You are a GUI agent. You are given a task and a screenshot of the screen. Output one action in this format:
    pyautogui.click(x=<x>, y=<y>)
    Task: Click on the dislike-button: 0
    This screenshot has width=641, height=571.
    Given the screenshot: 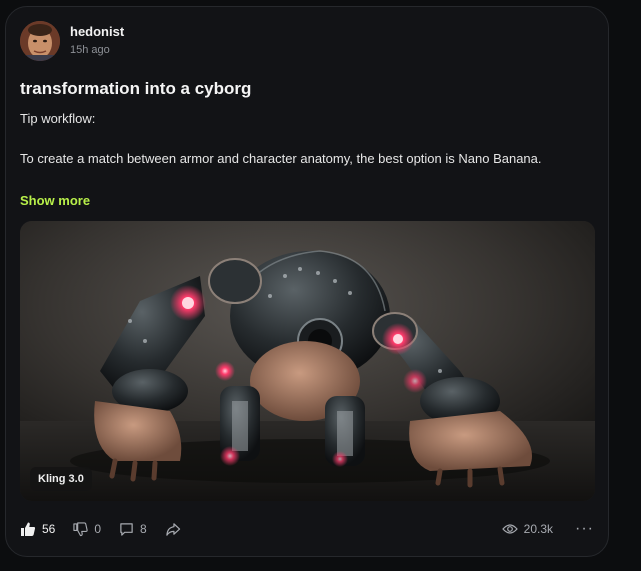 What is the action you would take?
    pyautogui.click(x=87, y=529)
    